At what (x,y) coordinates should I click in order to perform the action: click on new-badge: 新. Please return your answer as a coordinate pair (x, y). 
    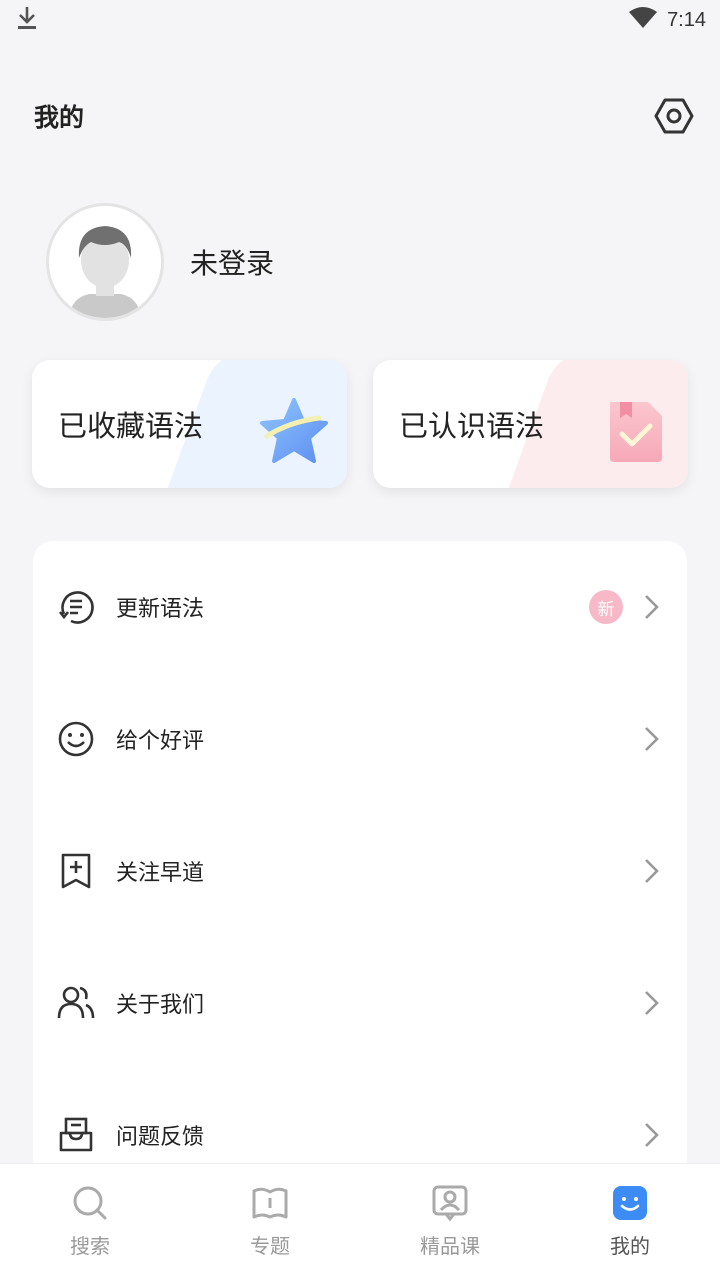
    Looking at the image, I should click on (606, 607).